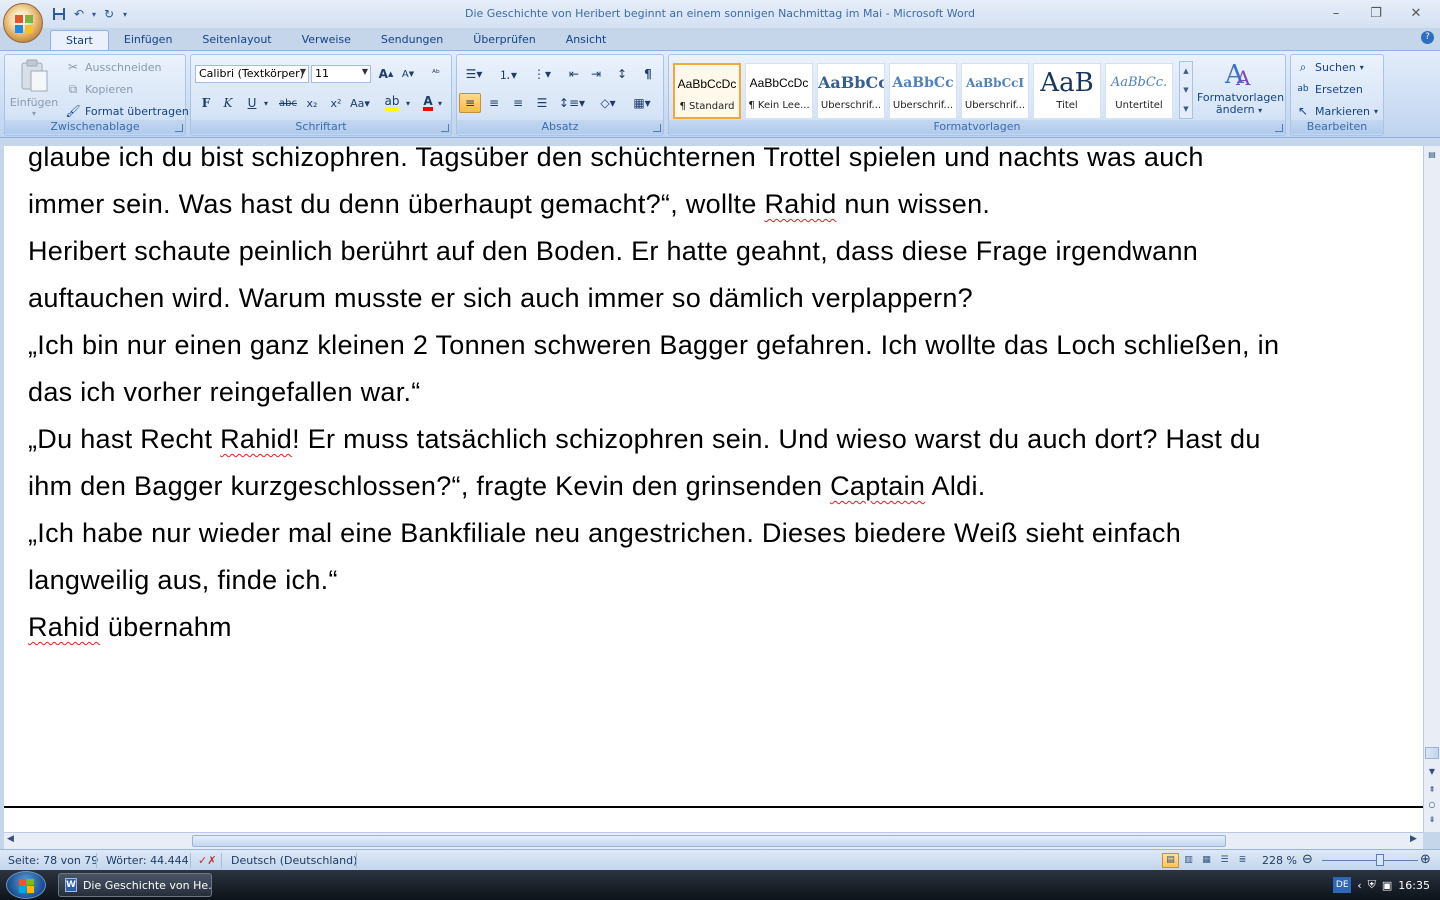  I want to click on font-launcher-icon, so click(445, 128).